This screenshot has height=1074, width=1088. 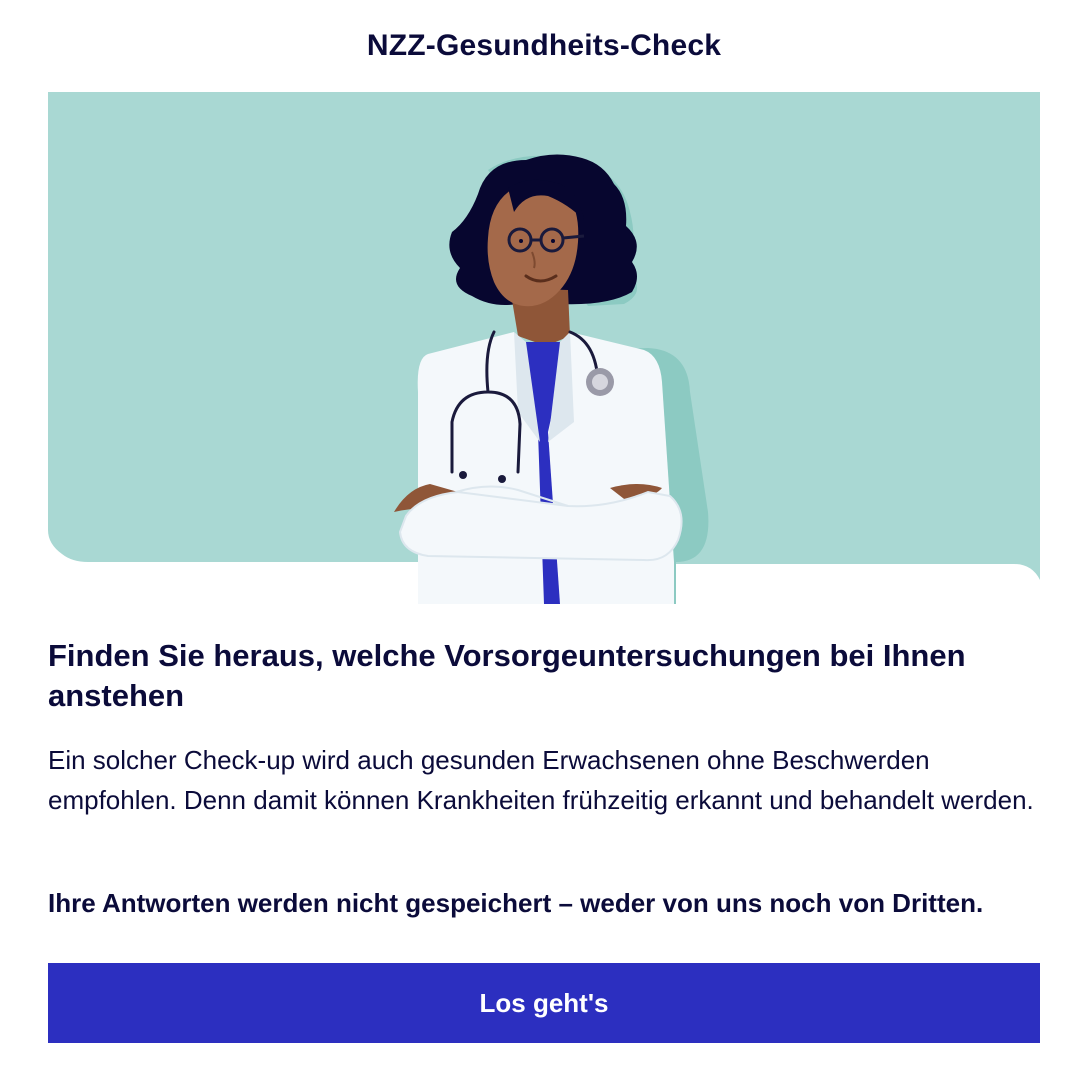 I want to click on start-button: Los geht's, so click(x=544, y=1003).